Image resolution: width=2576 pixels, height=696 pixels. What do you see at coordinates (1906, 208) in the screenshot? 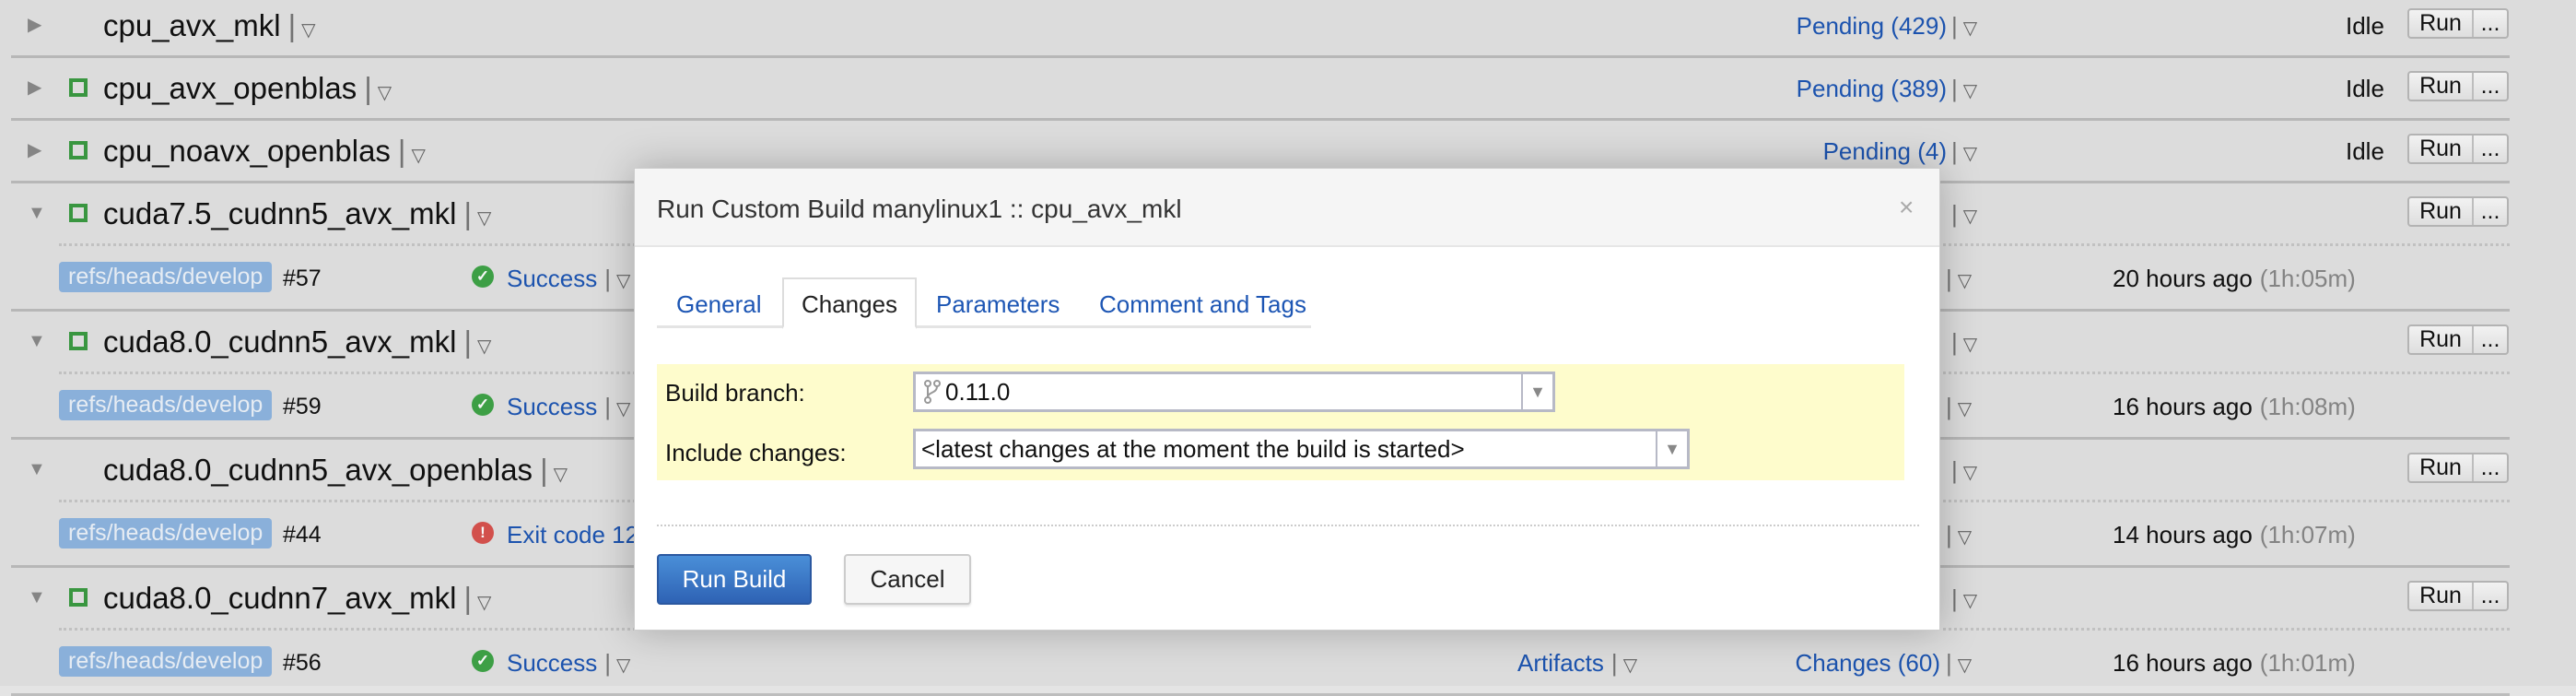
I see `close-icon: ×` at bounding box center [1906, 208].